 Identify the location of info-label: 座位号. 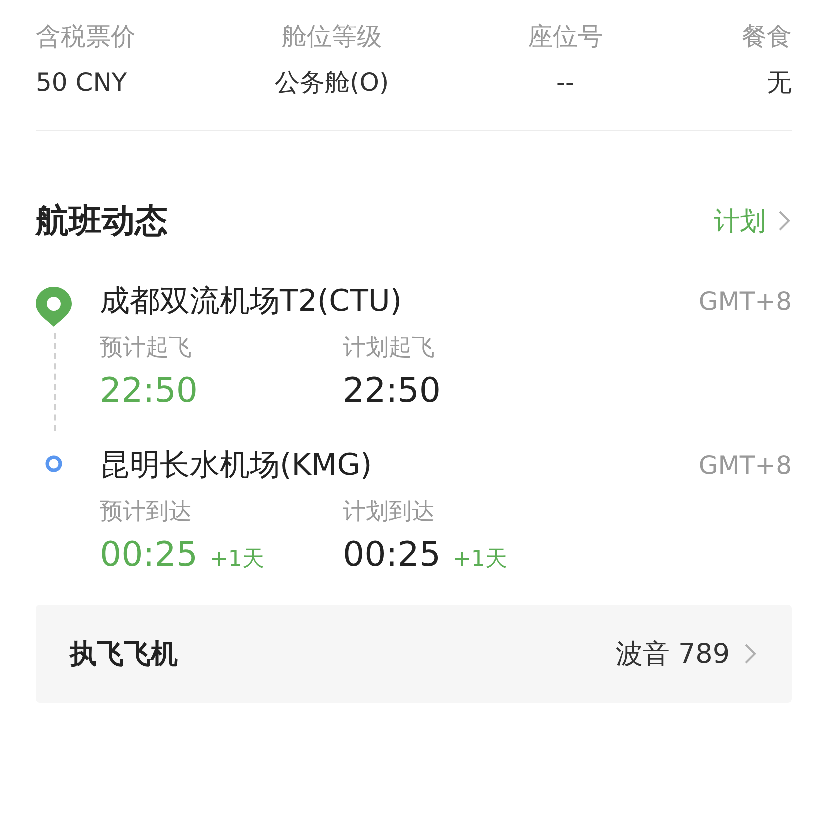
(566, 37).